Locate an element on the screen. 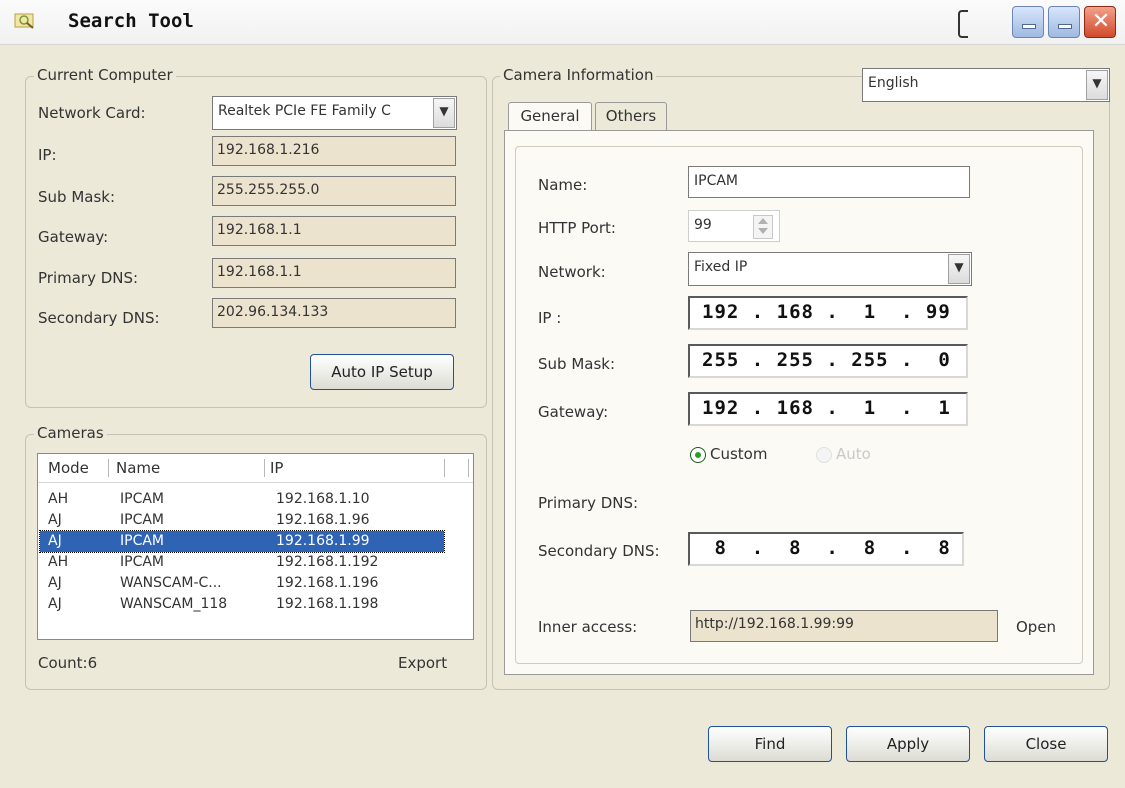  submask-field: 255.255.255.0 is located at coordinates (334, 191).